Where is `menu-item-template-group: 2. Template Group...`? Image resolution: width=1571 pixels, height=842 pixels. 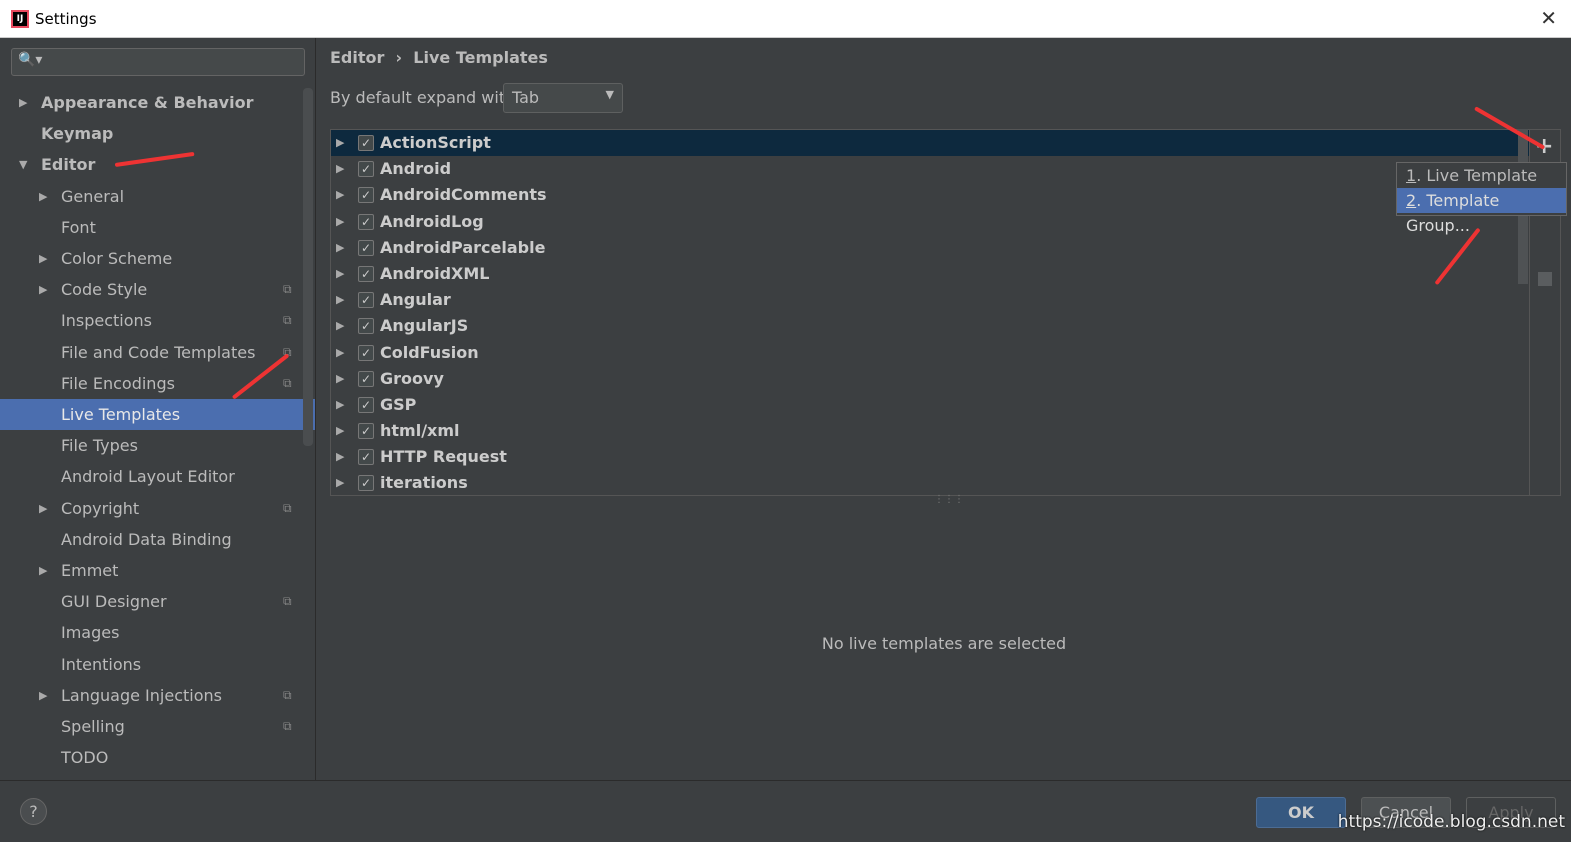
menu-item-template-group: 2. Template Group... is located at coordinates (1481, 211).